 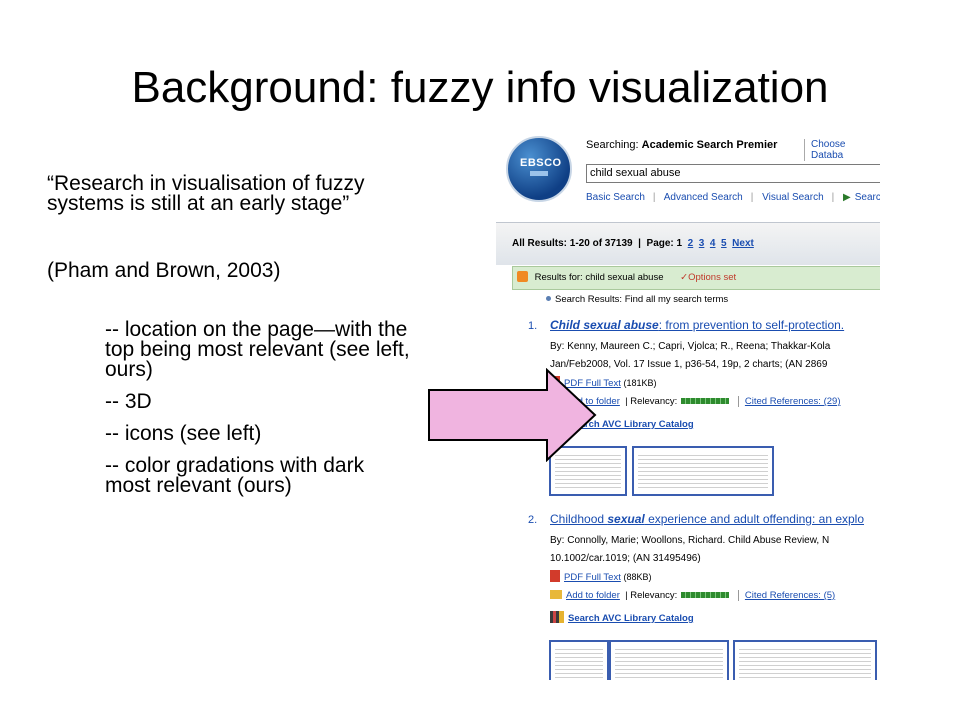 What do you see at coordinates (557, 617) in the screenshot?
I see `books-icon` at bounding box center [557, 617].